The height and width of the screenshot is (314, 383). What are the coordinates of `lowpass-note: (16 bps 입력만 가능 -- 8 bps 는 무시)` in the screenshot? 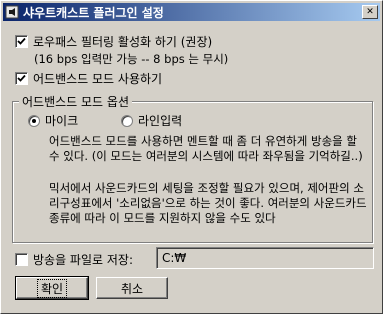 It's located at (131, 59).